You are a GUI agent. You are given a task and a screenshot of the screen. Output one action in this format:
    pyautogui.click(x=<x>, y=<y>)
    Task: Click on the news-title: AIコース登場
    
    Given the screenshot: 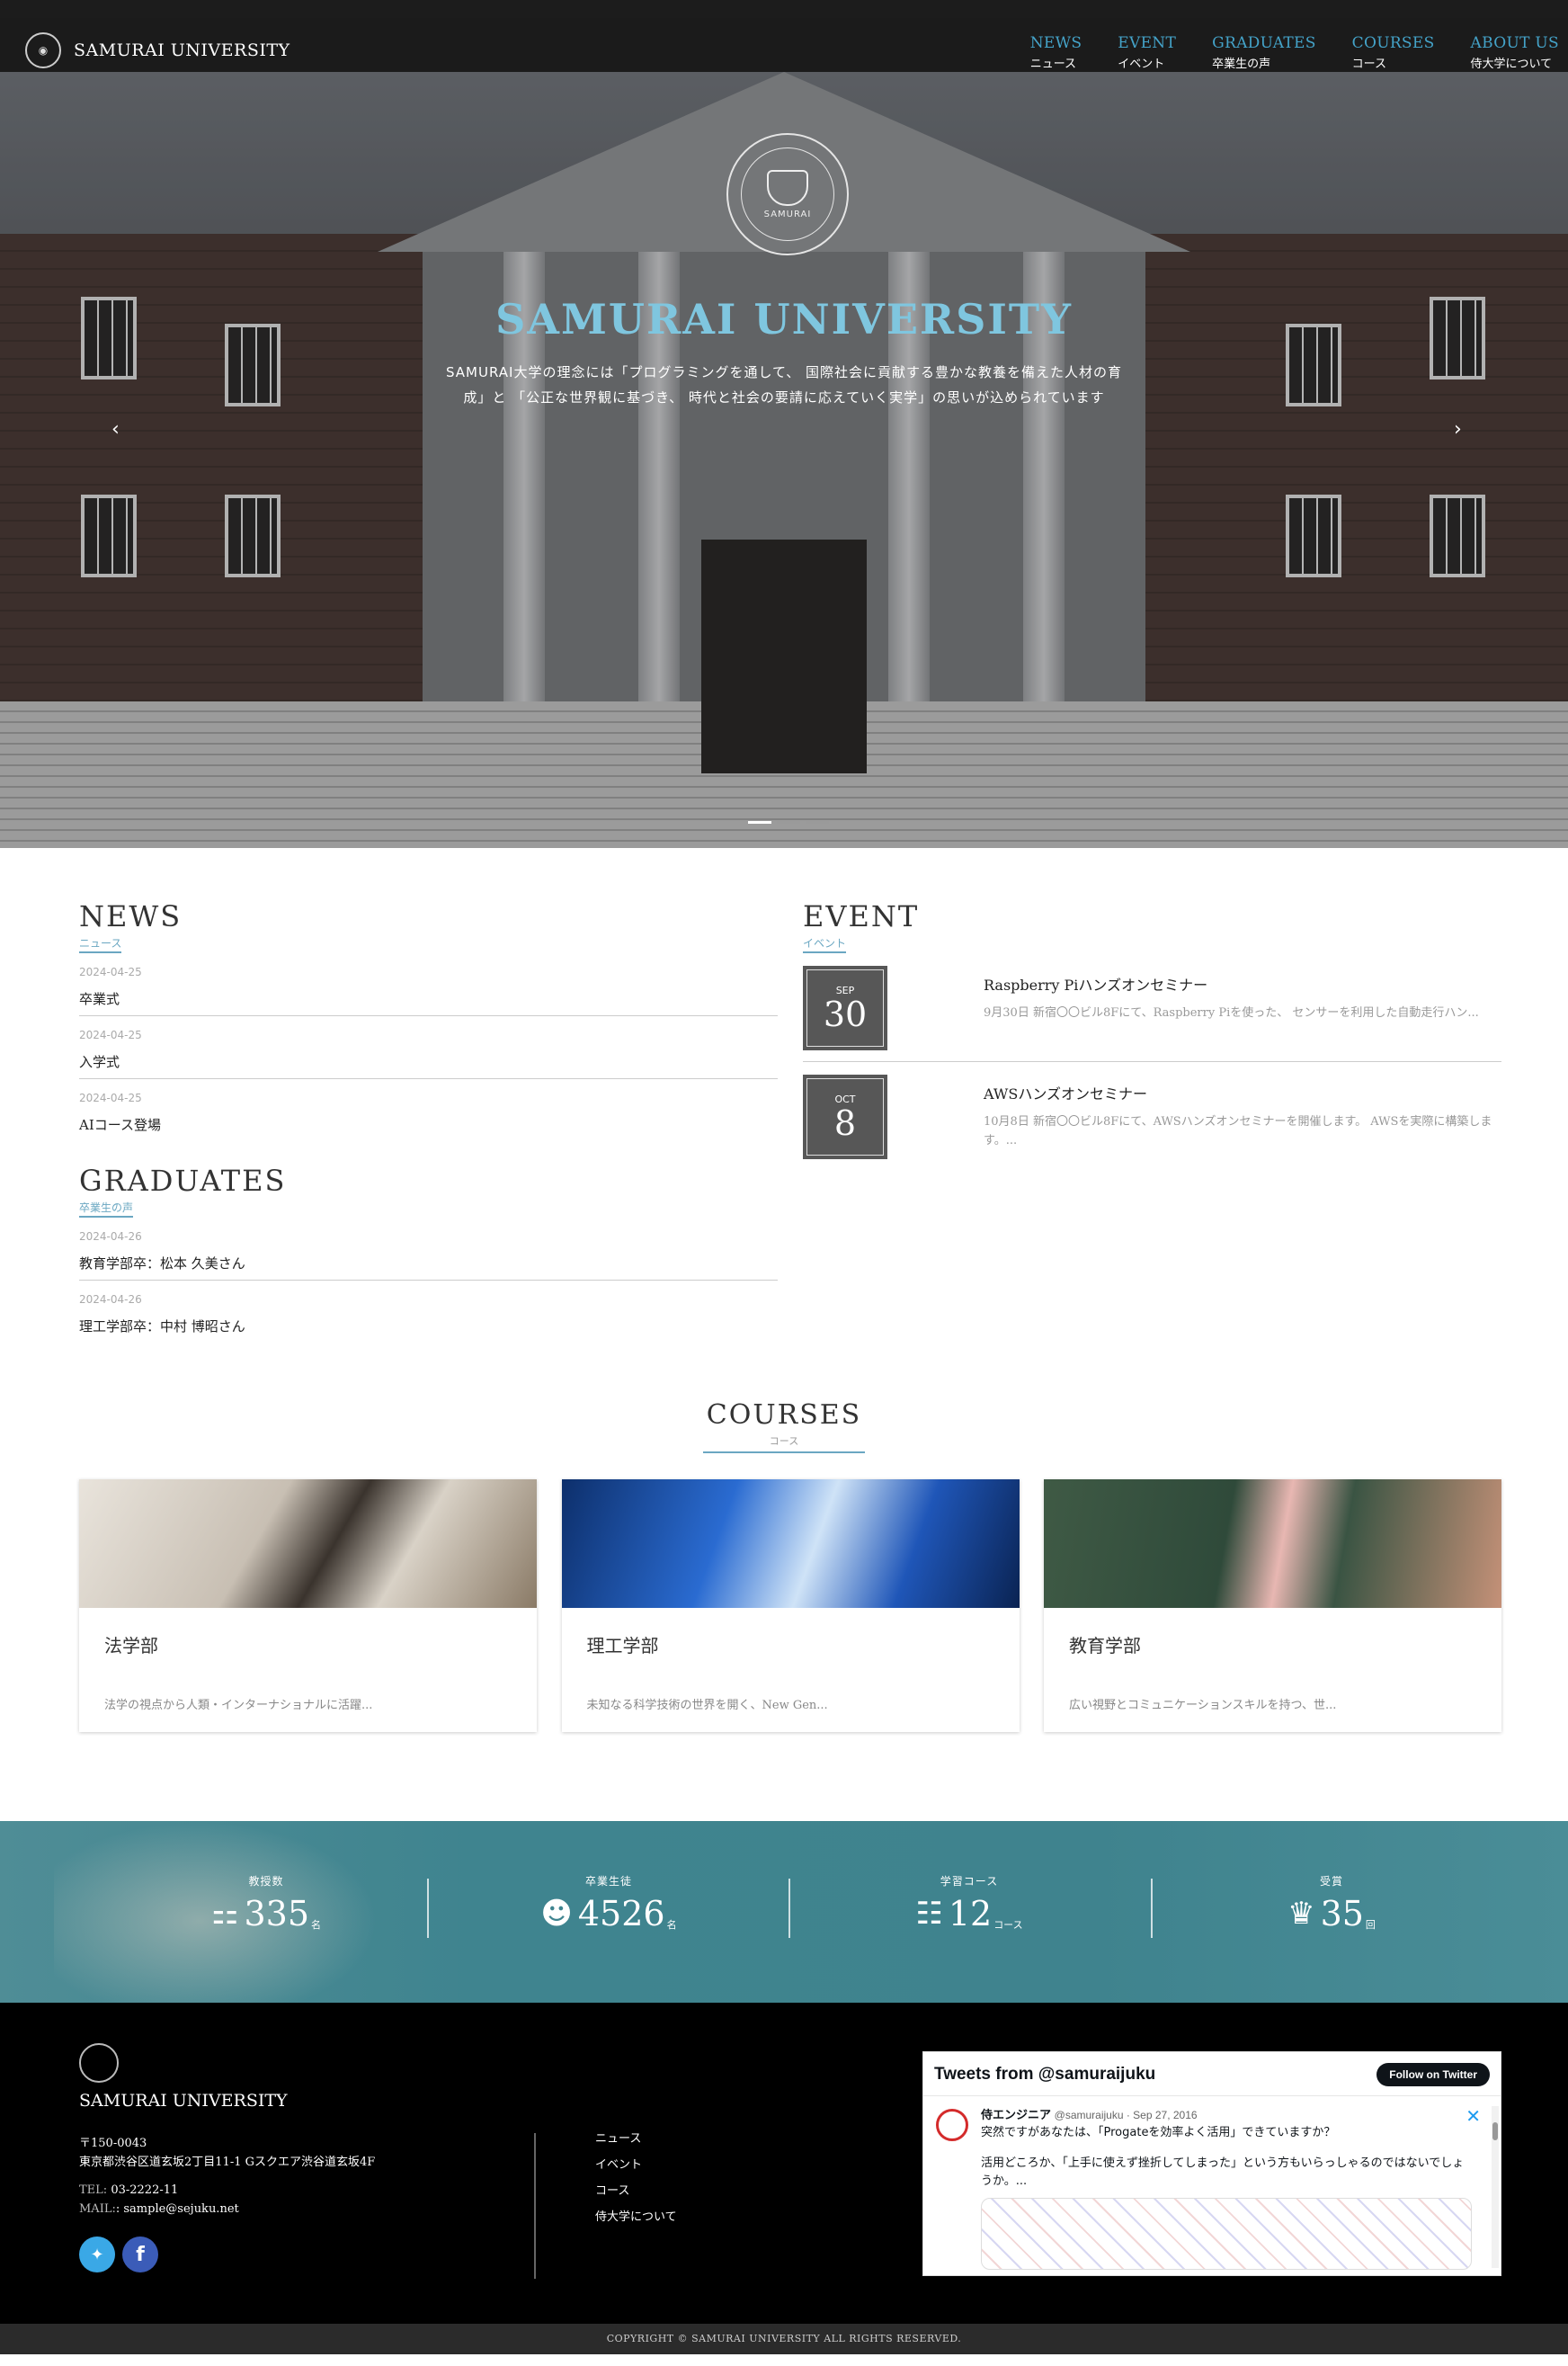 What is the action you would take?
    pyautogui.click(x=120, y=1125)
    